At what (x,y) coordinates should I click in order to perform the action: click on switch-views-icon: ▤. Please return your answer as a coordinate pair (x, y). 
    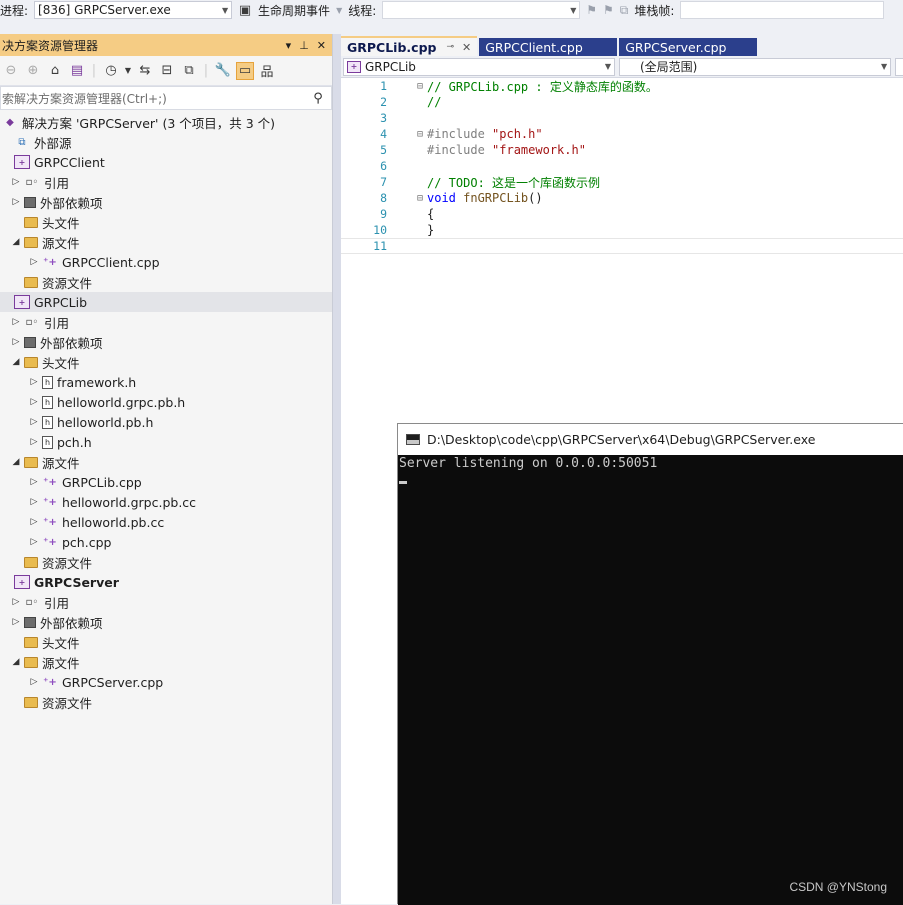
    Looking at the image, I should click on (77, 71).